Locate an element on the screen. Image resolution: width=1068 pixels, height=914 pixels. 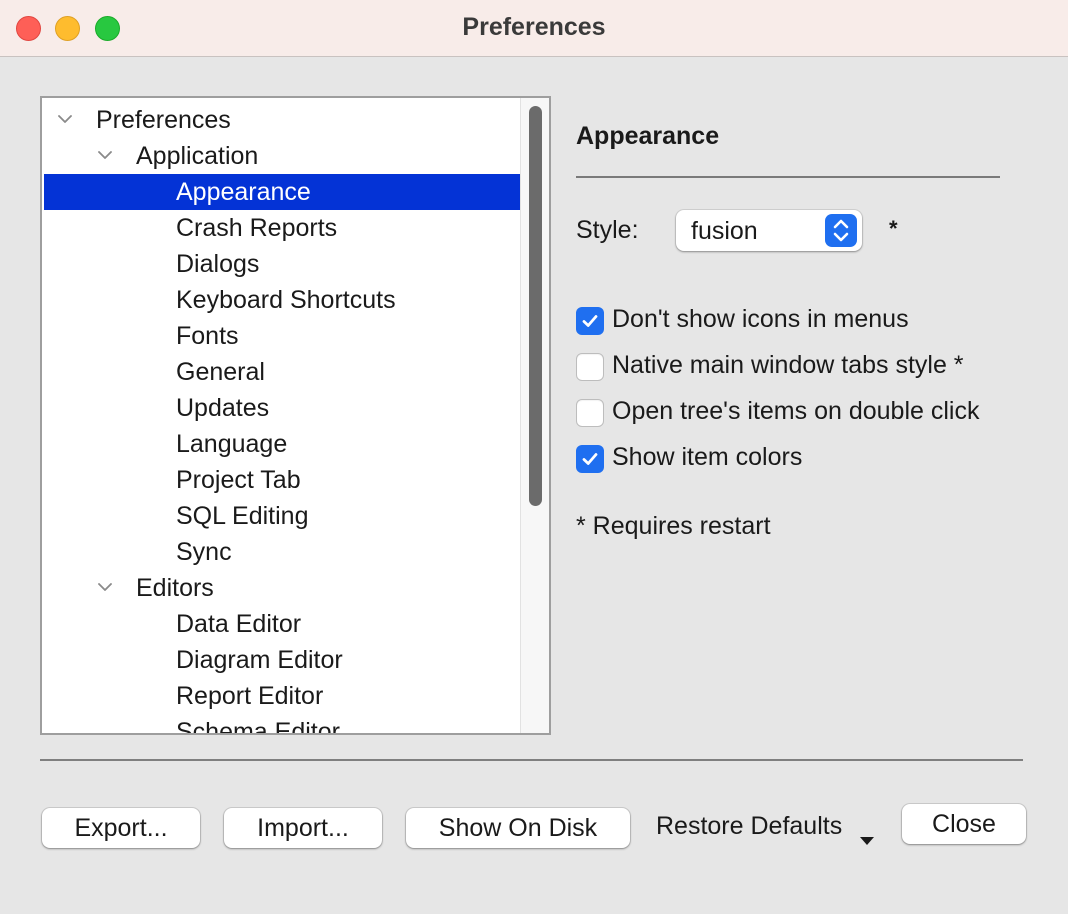
tree-scrollbar is located at coordinates (534, 415).